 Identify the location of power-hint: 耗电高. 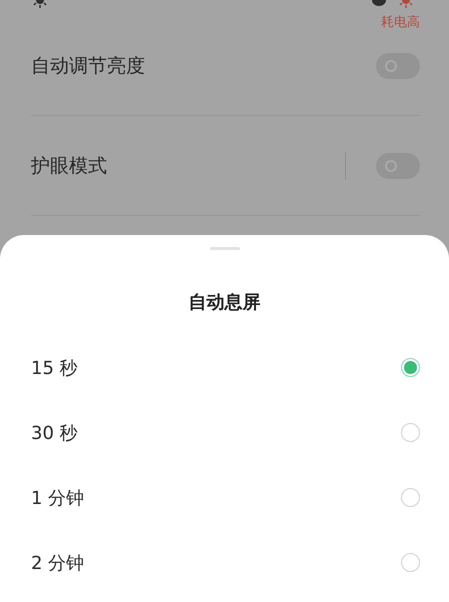
(400, 23).